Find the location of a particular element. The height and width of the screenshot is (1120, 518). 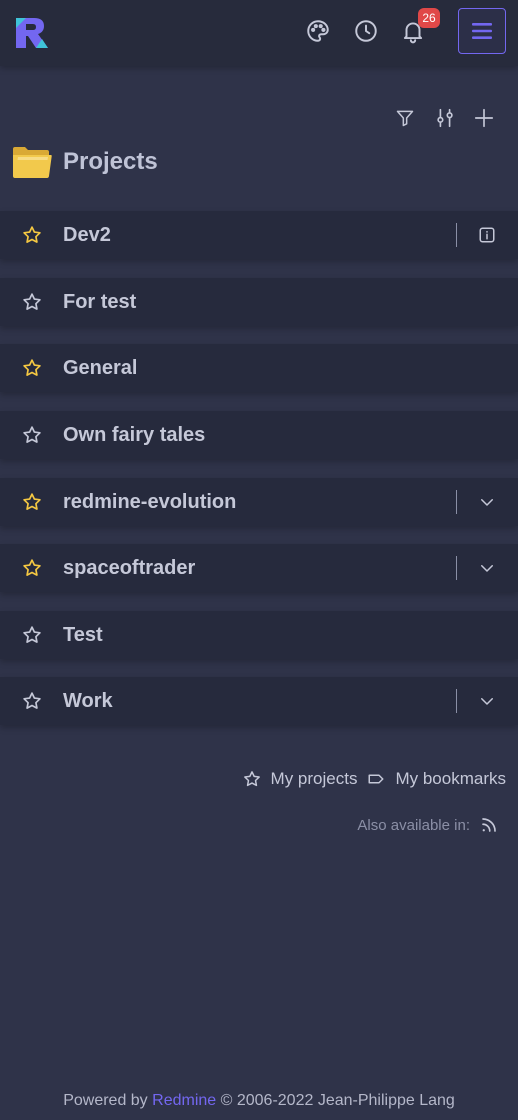

footer-copyright: © 2006-2022 Jean-Philippe Lang is located at coordinates (337, 1100).